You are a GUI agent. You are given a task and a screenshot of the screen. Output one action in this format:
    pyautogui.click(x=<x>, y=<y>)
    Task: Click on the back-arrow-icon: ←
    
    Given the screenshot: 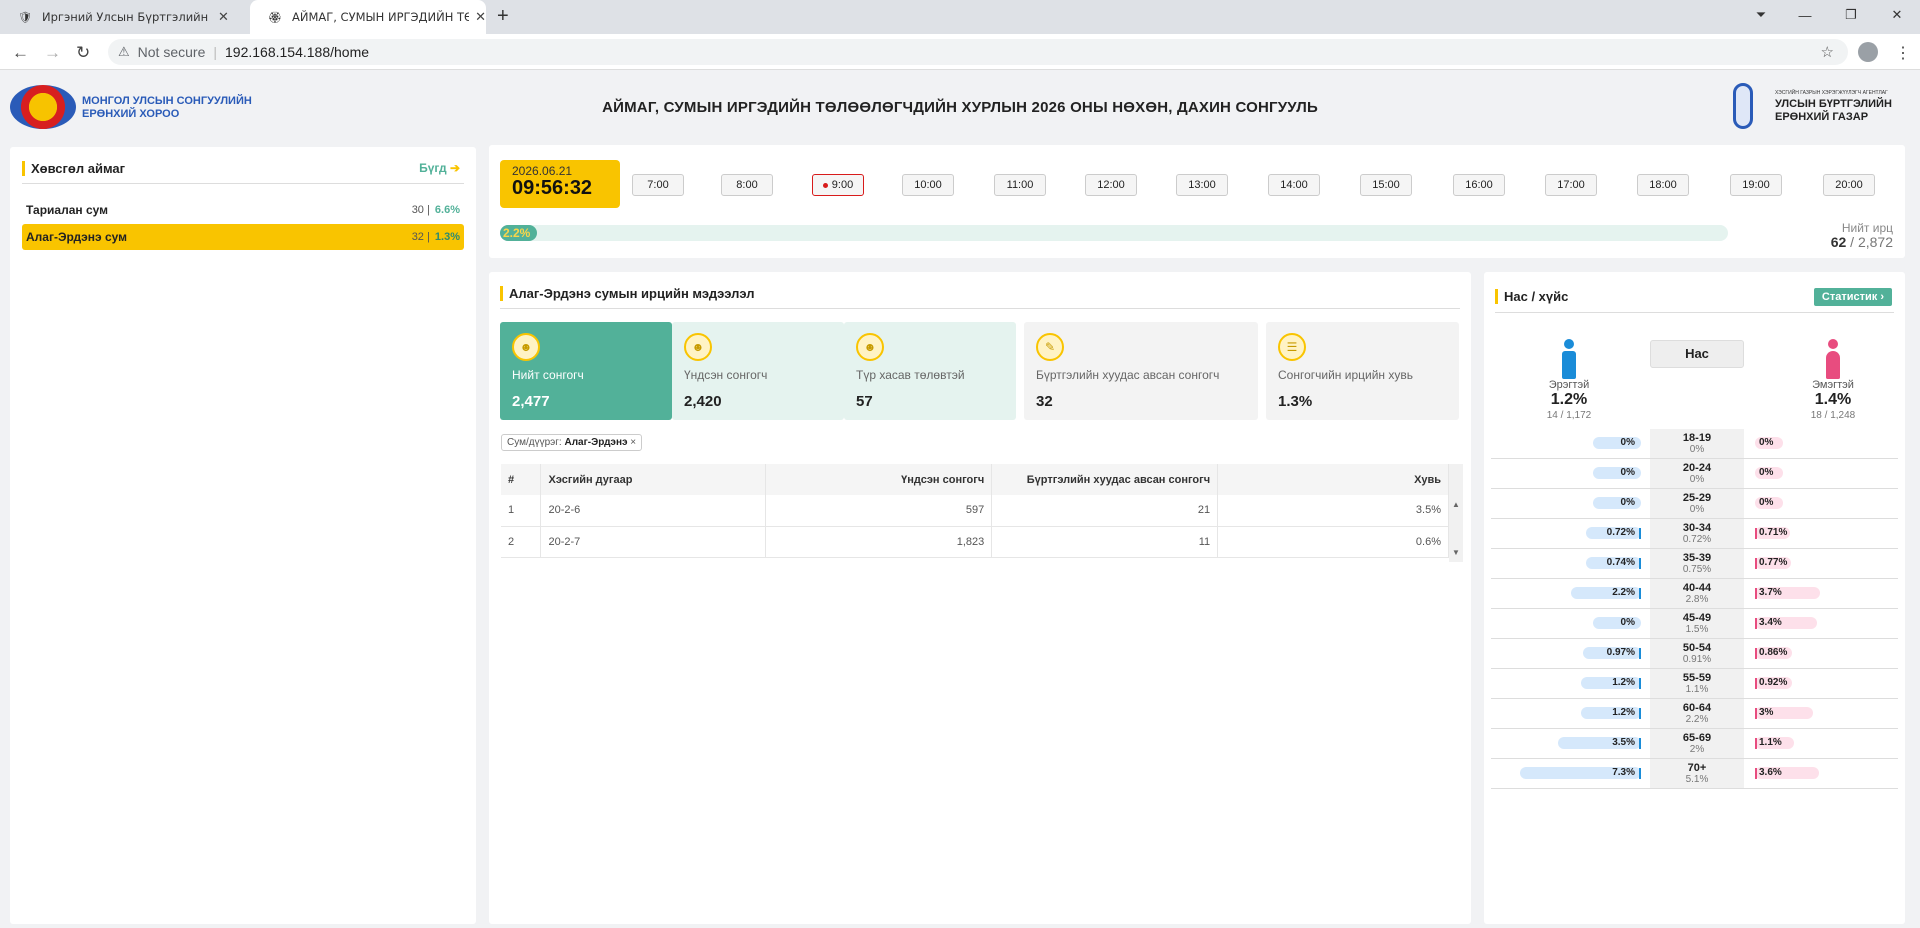 What is the action you would take?
    pyautogui.click(x=20, y=53)
    